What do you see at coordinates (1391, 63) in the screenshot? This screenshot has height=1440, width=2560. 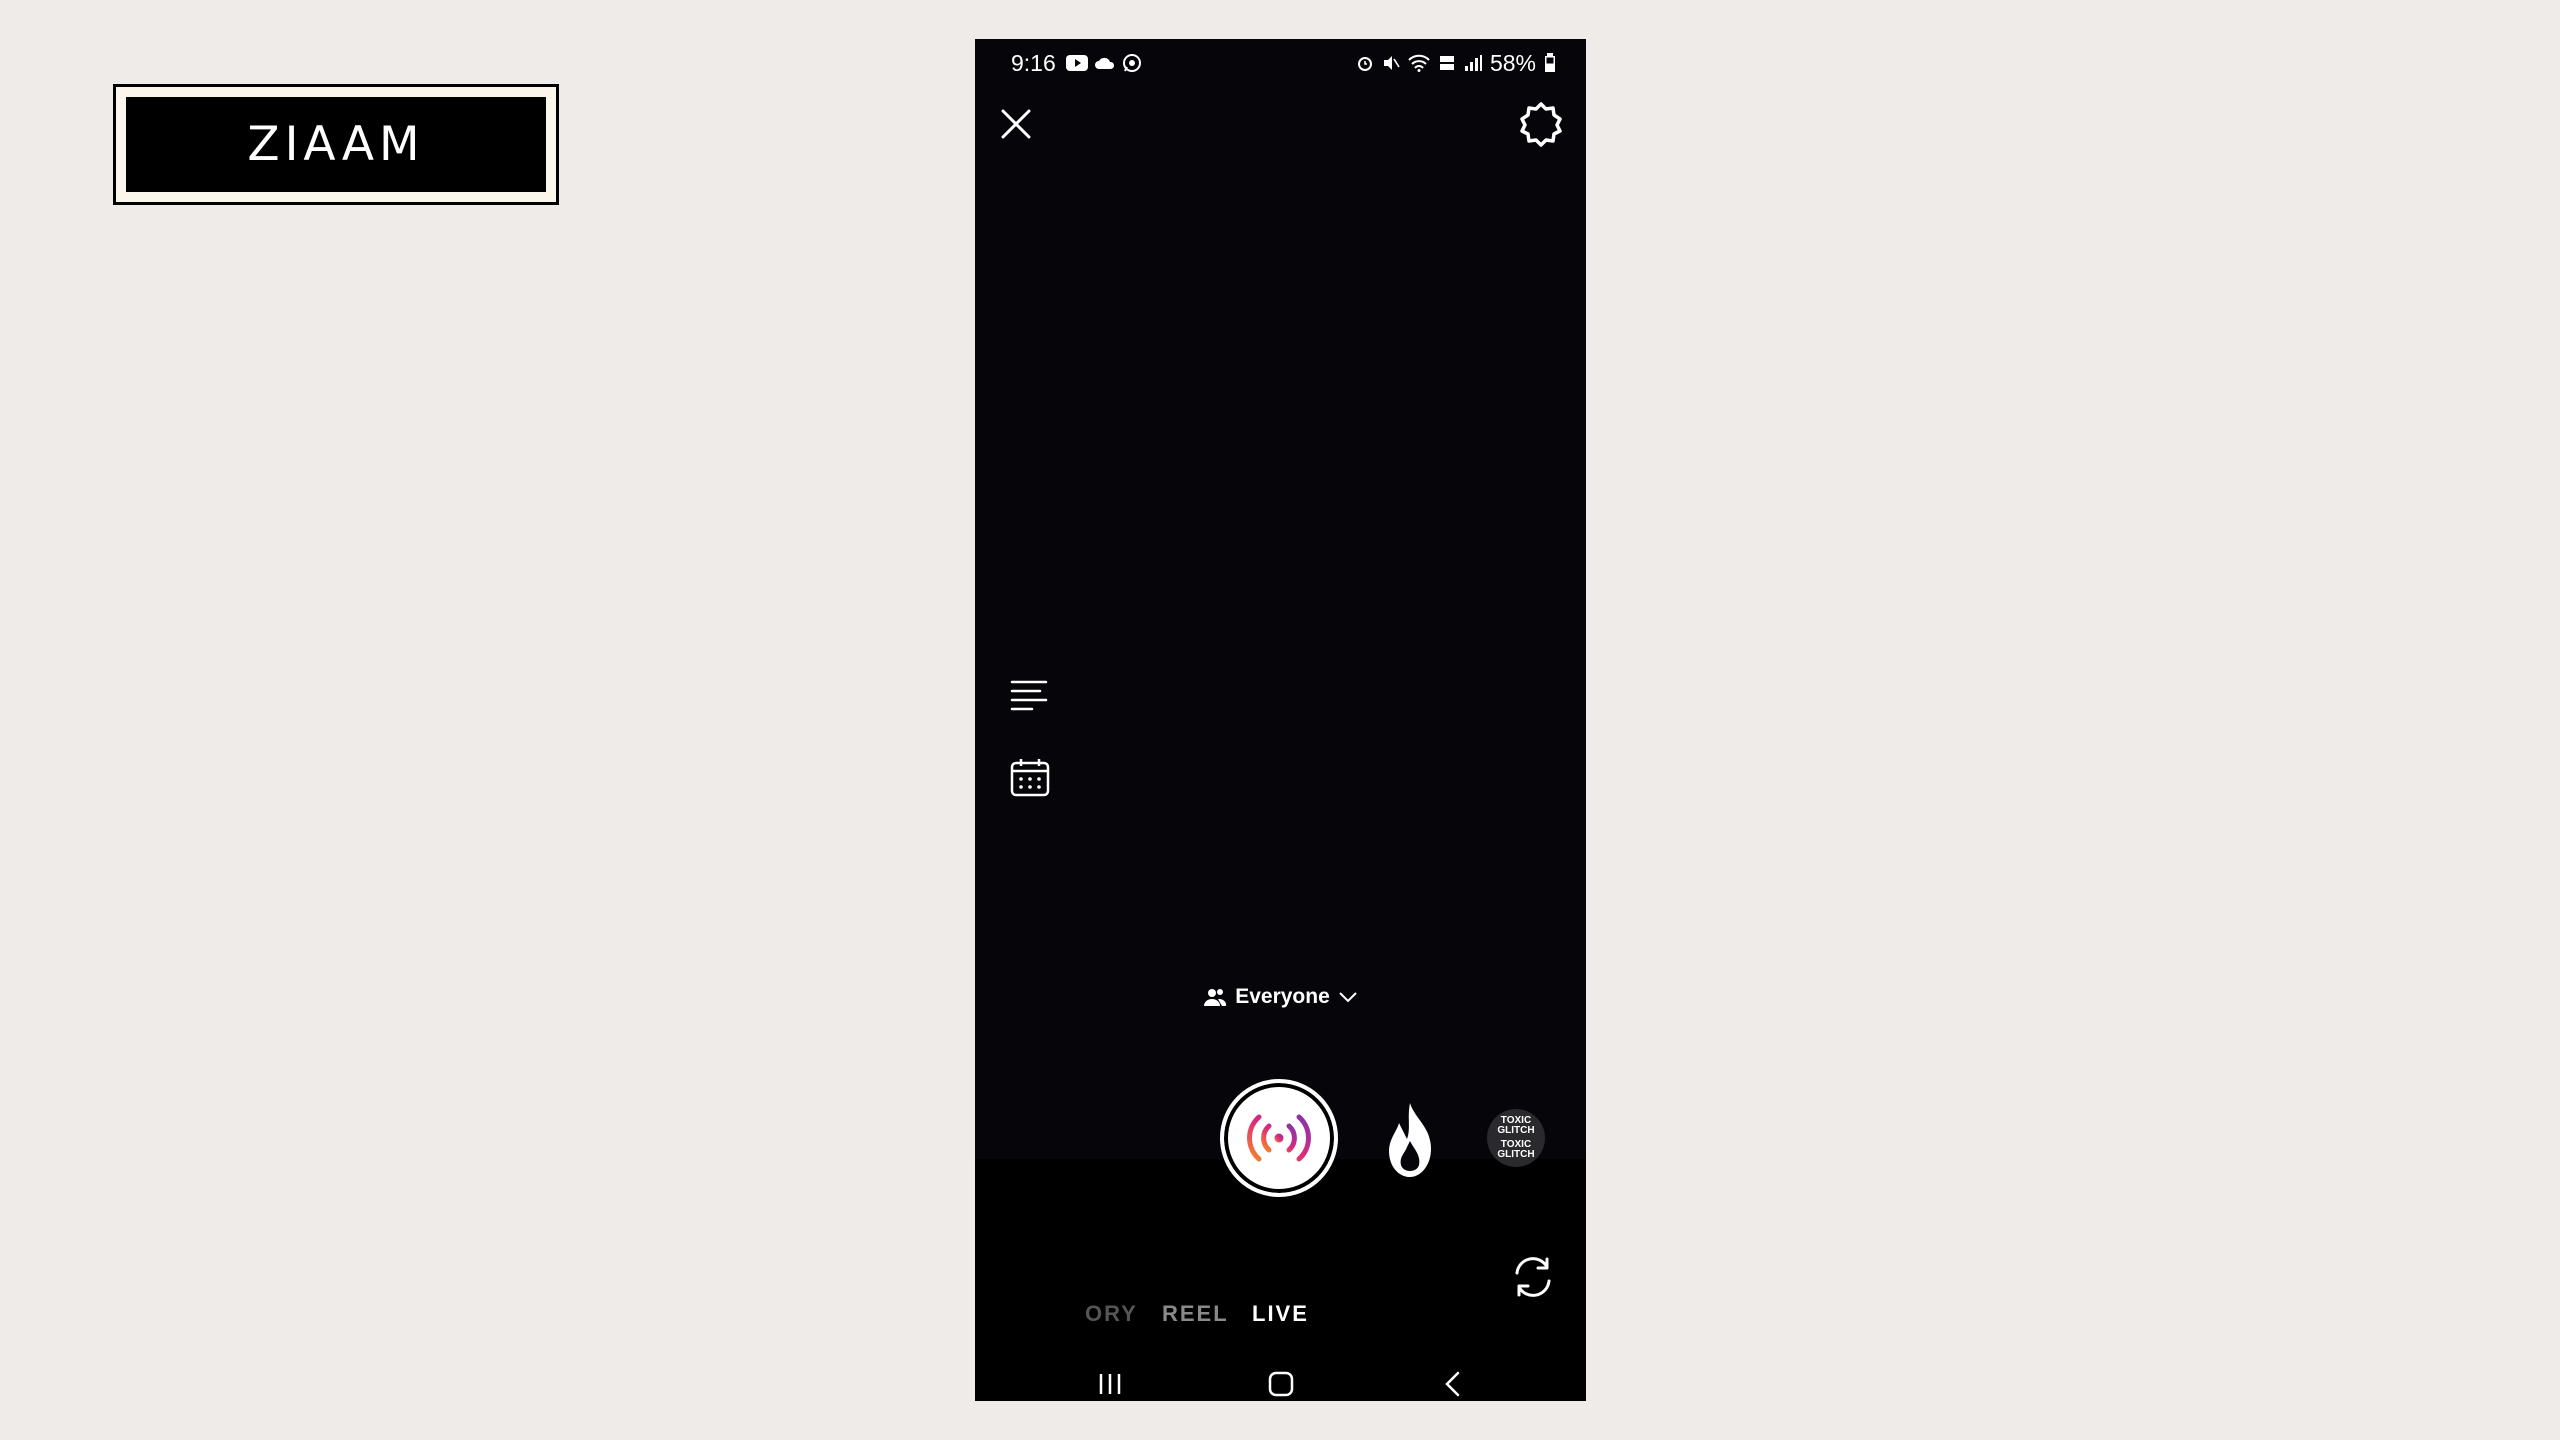 I see `mute-icon` at bounding box center [1391, 63].